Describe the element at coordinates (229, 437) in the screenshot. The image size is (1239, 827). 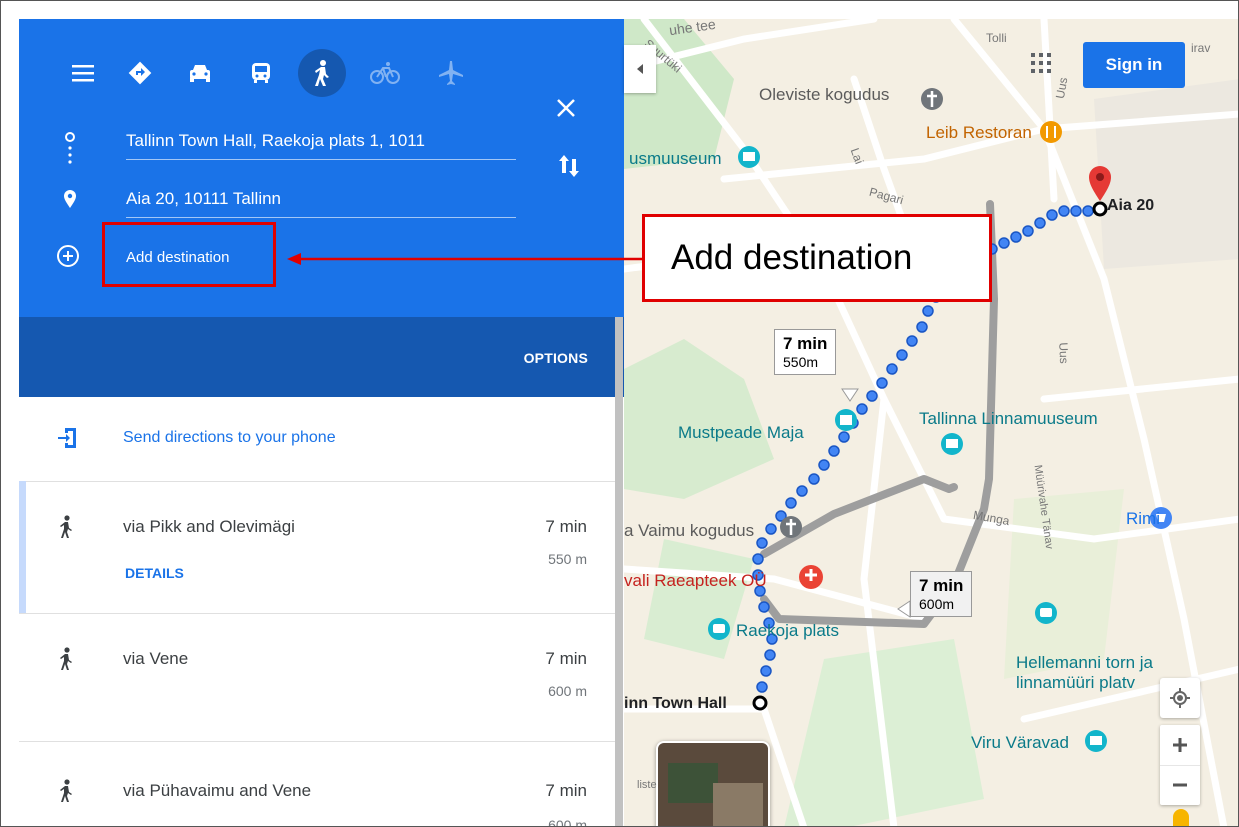
I see `send-to-phone-label: Send directions to your phone` at that location.